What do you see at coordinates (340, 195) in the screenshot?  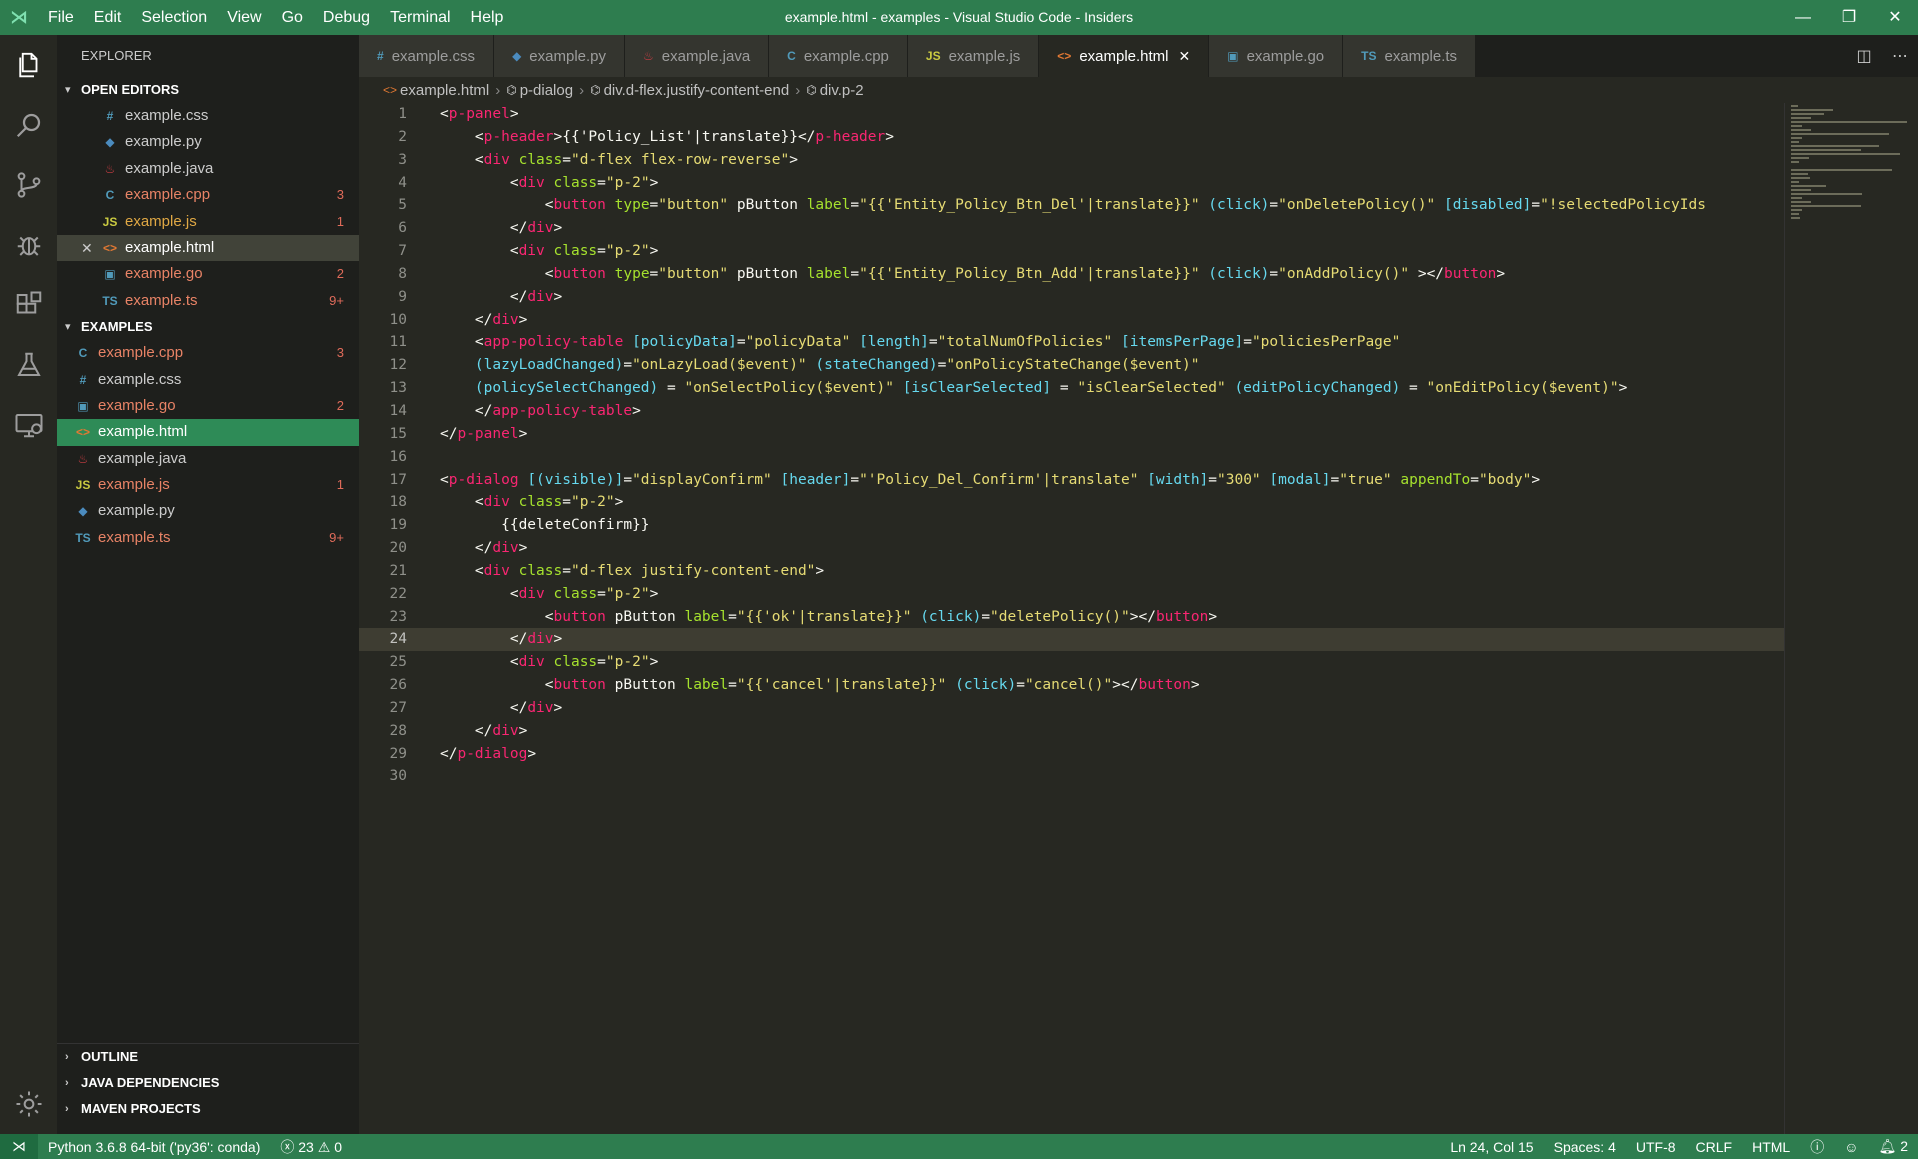 I see `problem-badge: 3` at bounding box center [340, 195].